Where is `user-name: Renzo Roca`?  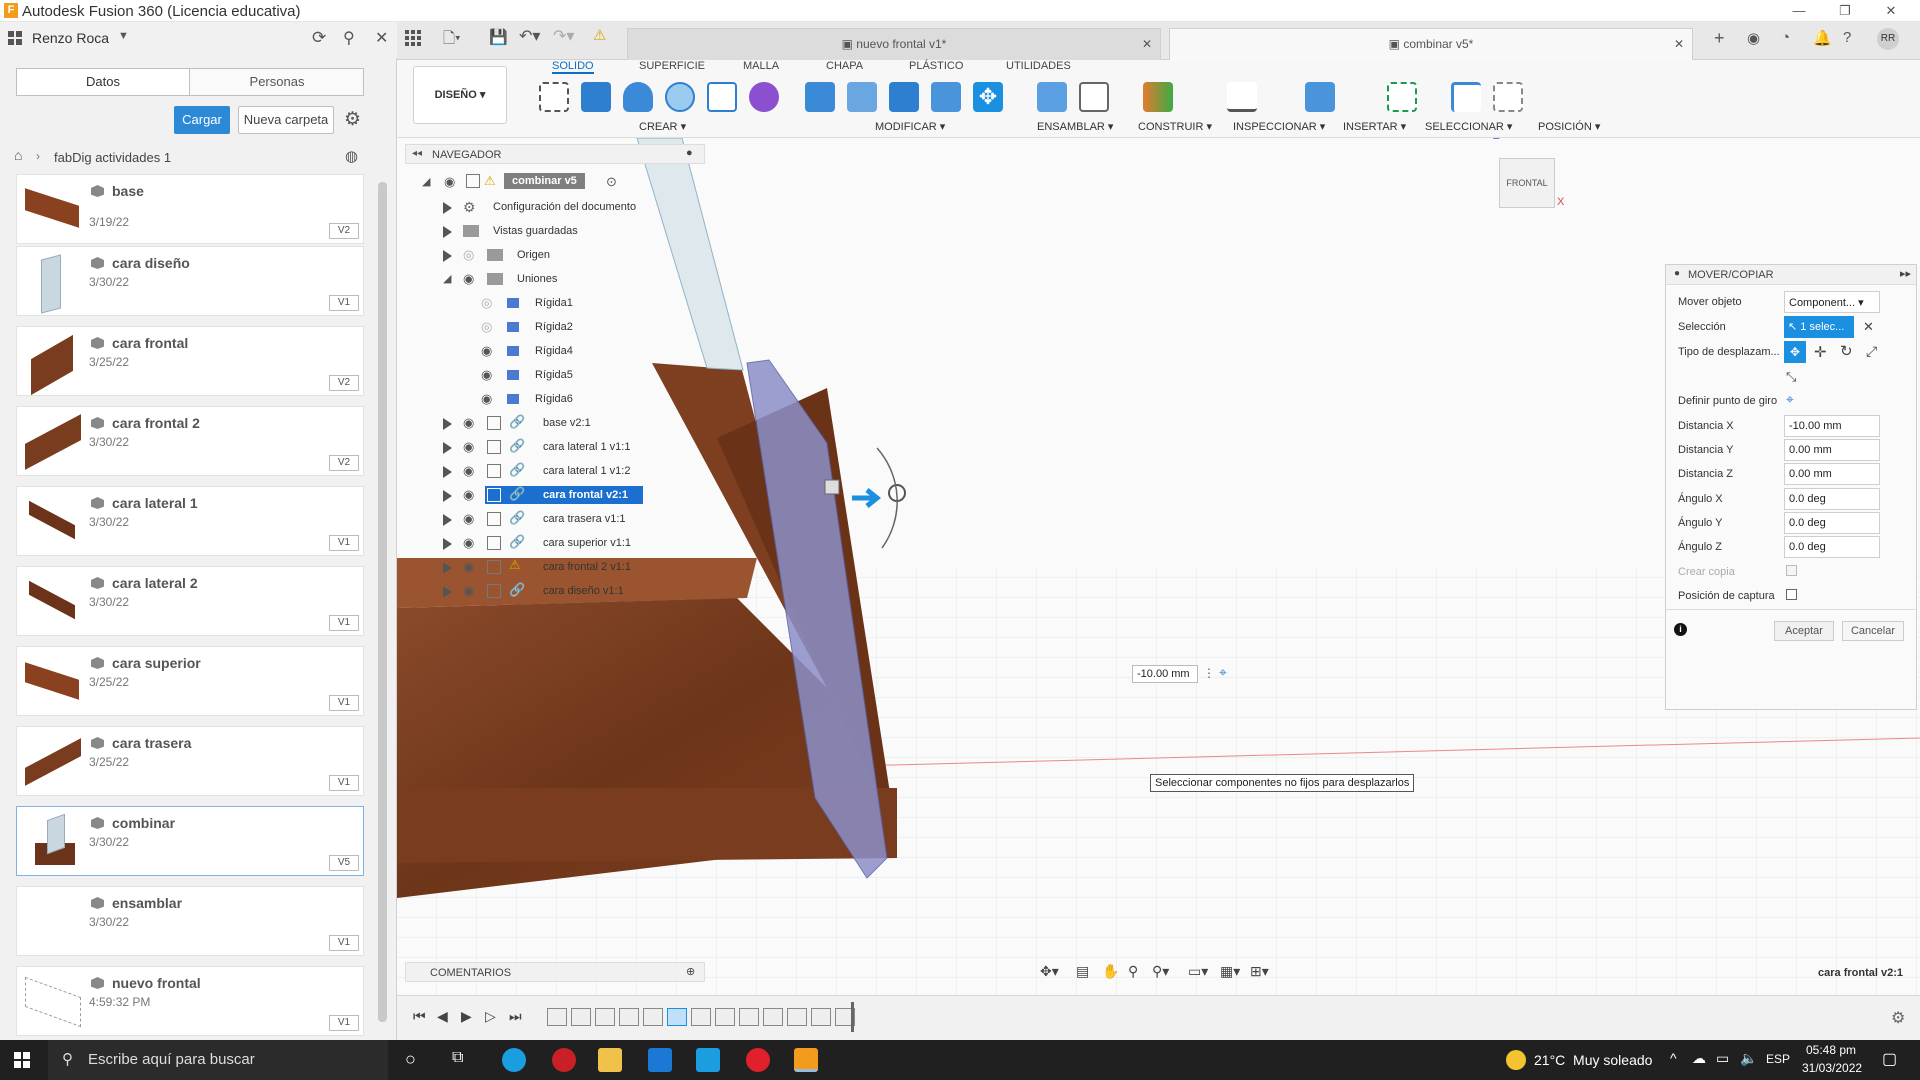
user-name: Renzo Roca is located at coordinates (70, 38).